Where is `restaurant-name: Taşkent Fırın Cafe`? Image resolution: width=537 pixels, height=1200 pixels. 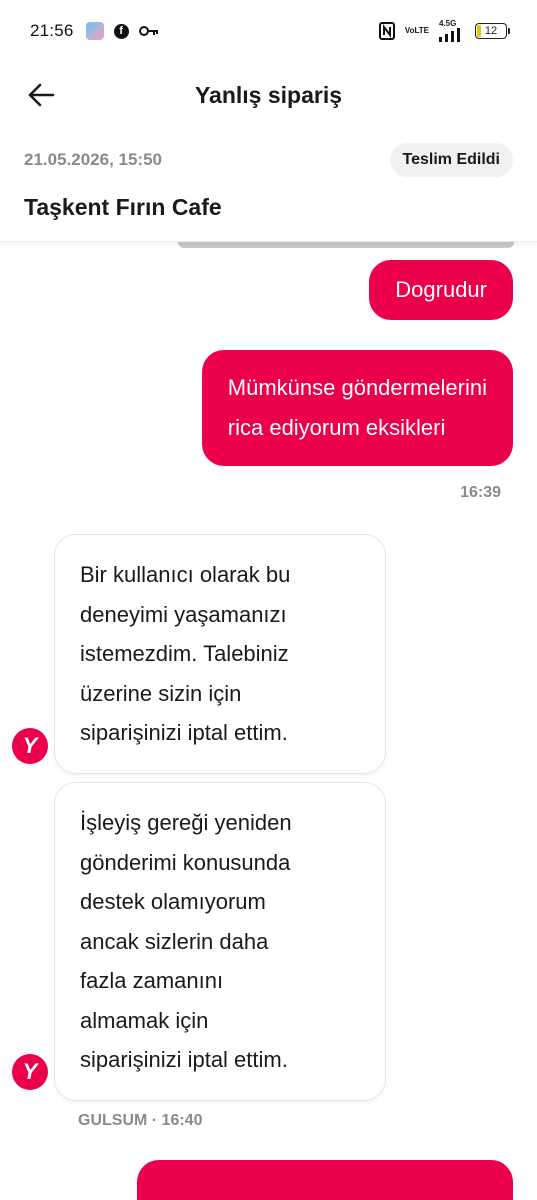 restaurant-name: Taşkent Fırın Cafe is located at coordinates (123, 207).